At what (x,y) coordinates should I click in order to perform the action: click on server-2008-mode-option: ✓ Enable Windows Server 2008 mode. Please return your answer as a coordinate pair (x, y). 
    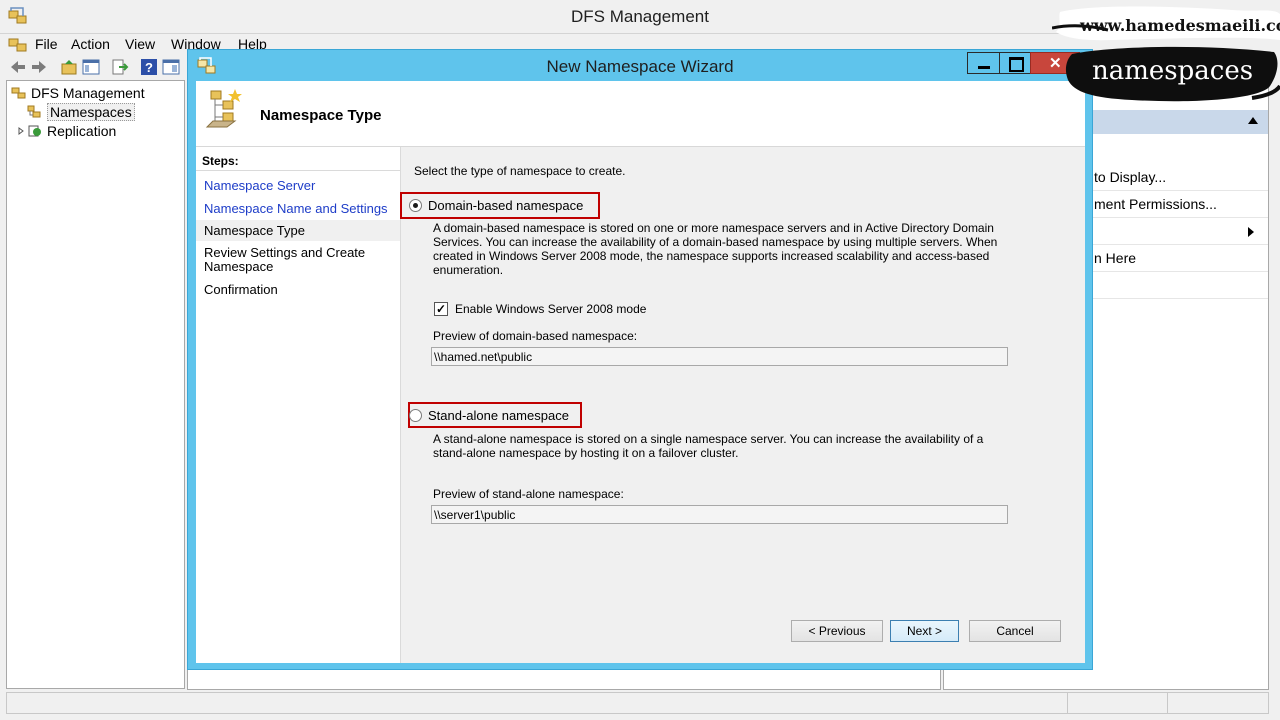
    Looking at the image, I should click on (540, 309).